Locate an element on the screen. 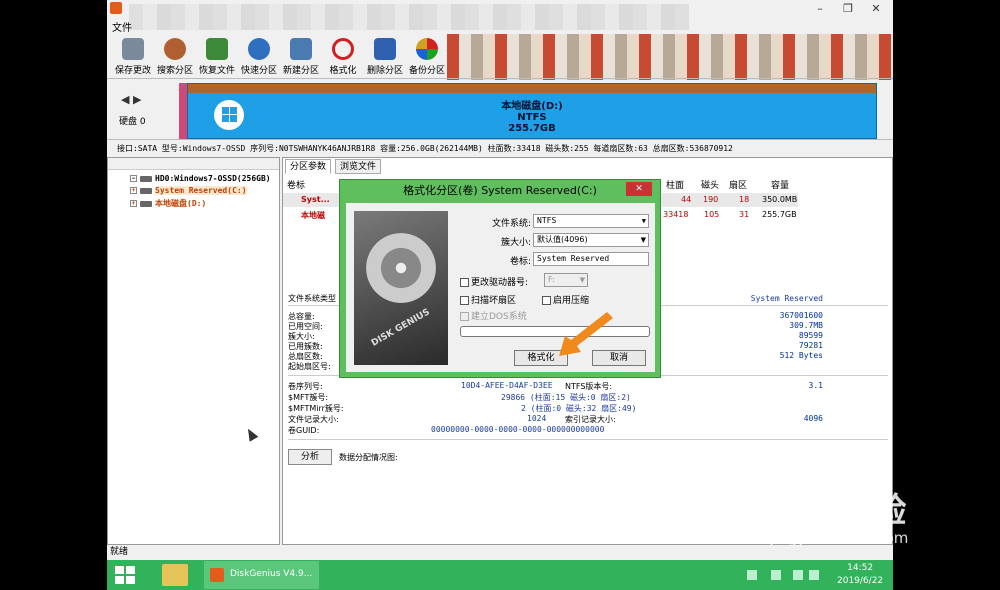 The width and height of the screenshot is (1000, 590). info-value-used-clusters: 79281 is located at coordinates (810, 345).